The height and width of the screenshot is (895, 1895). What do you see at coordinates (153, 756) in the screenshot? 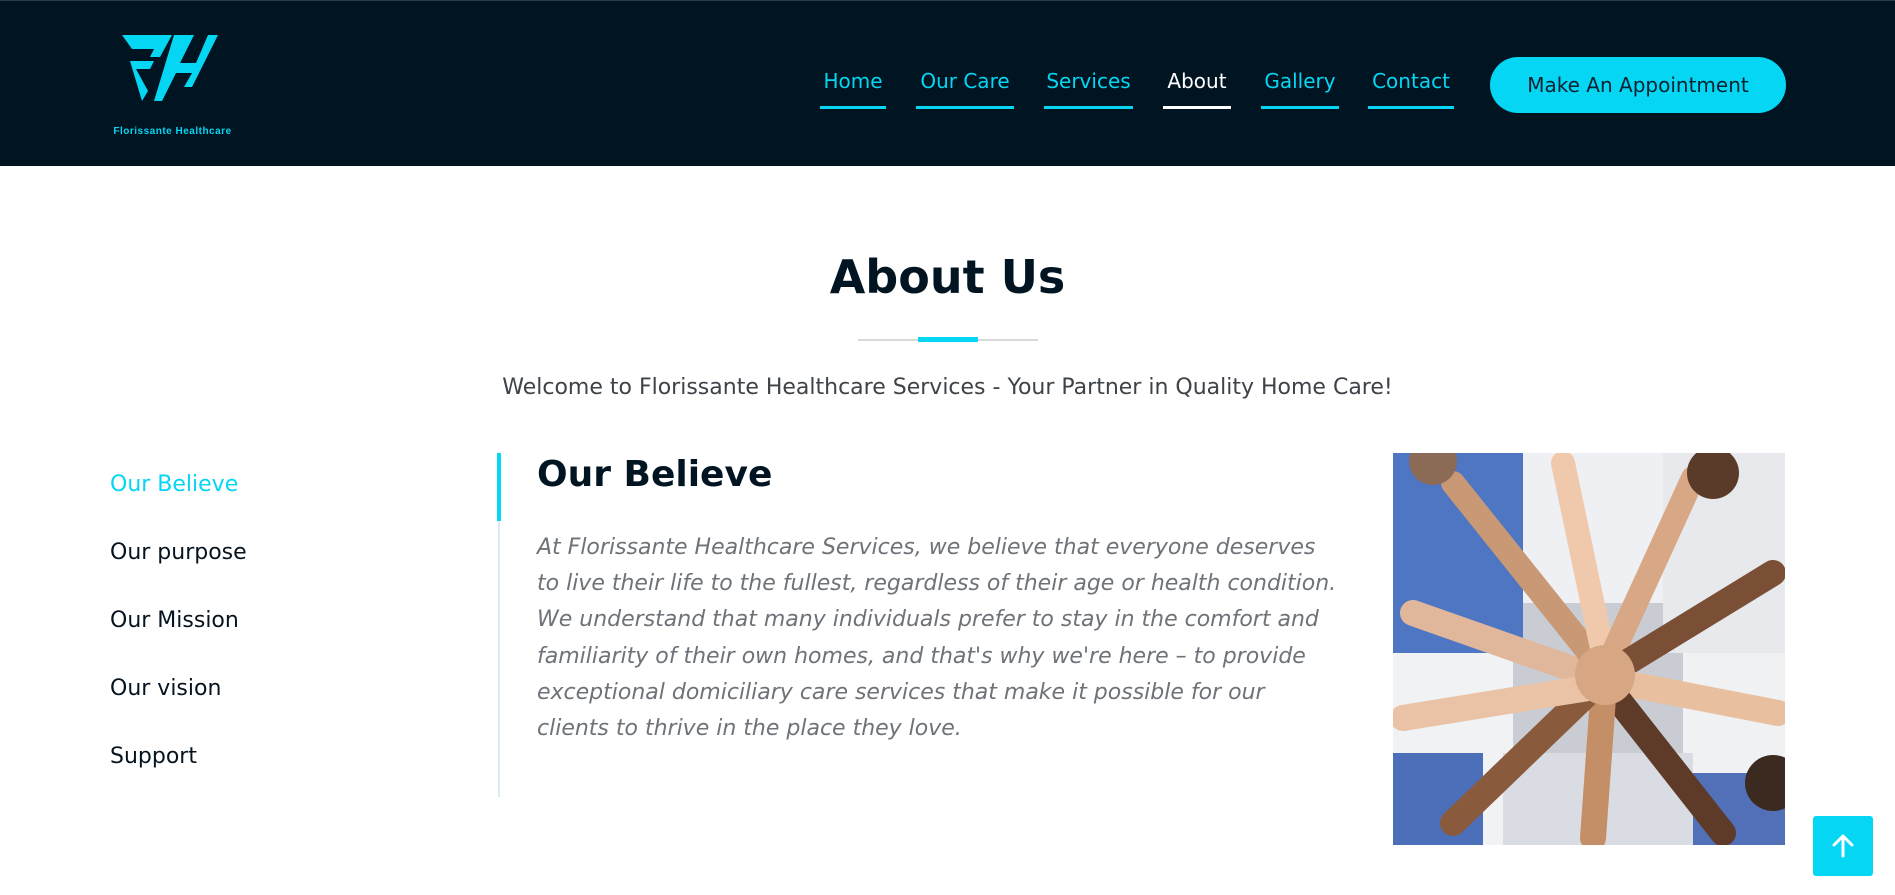
I see `side-item-support: Support` at bounding box center [153, 756].